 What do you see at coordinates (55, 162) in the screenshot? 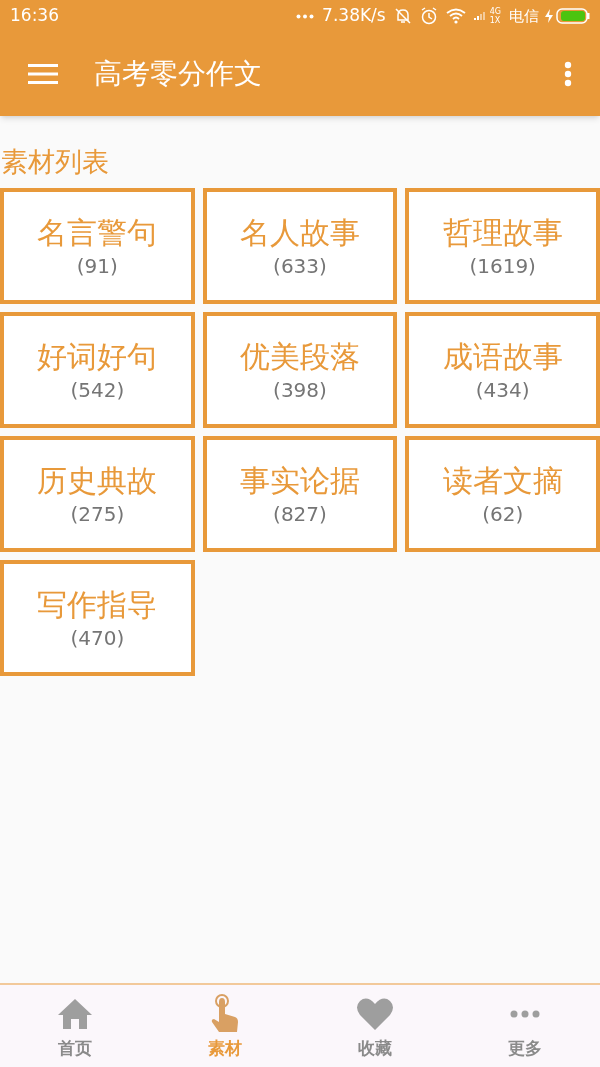
I see `section-title: 素材列表` at bounding box center [55, 162].